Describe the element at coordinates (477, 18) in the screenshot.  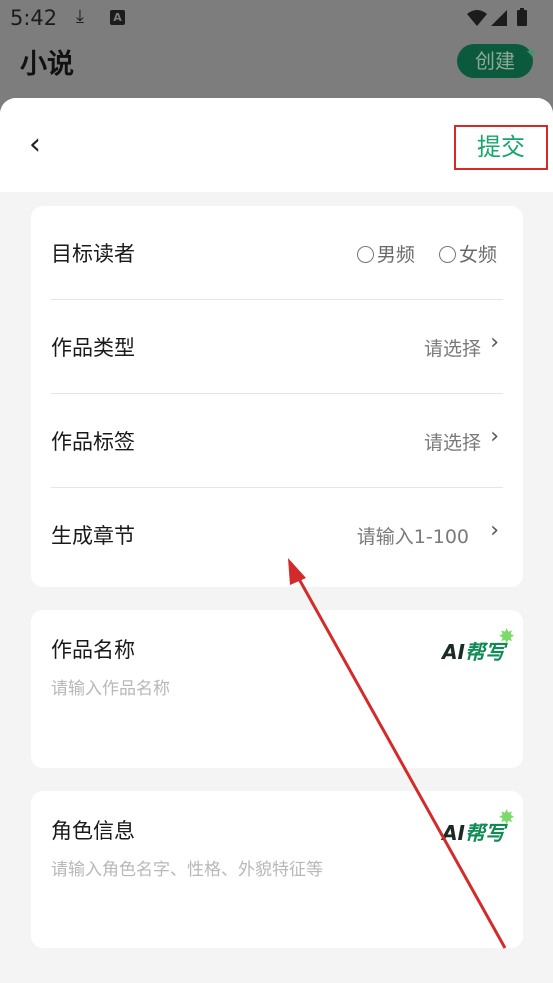
I see `wifi-icon` at that location.